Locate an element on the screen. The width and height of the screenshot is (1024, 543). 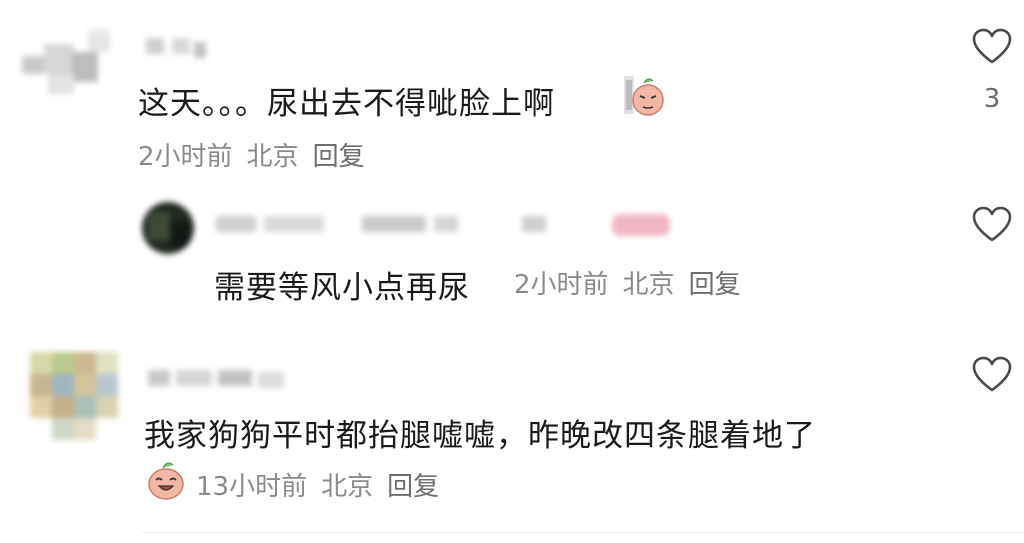
sweating-peach-emoji-icon is located at coordinates (644, 96).